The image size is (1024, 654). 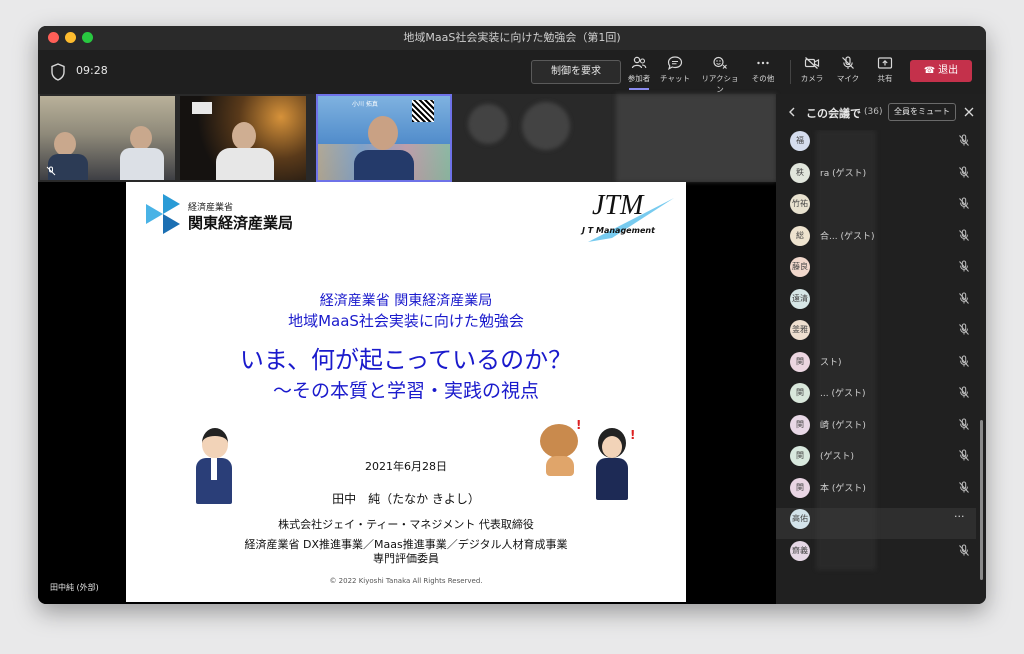 I want to click on jtm-logo-sub: J T Management, so click(x=618, y=230).